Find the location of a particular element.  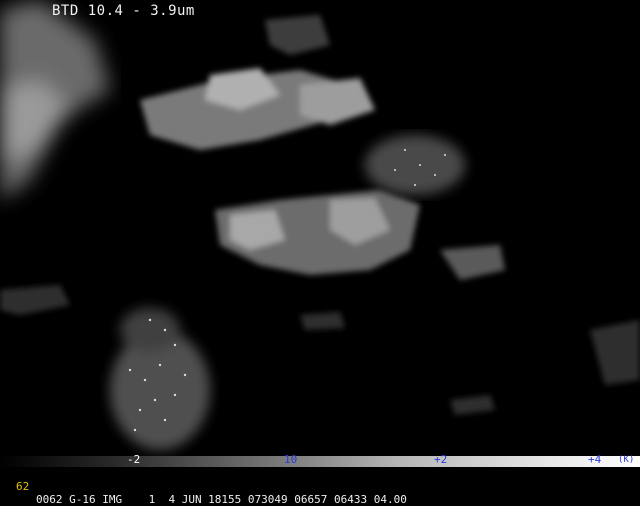

colorbar-tick-label: 10 is located at coordinates (291, 459).